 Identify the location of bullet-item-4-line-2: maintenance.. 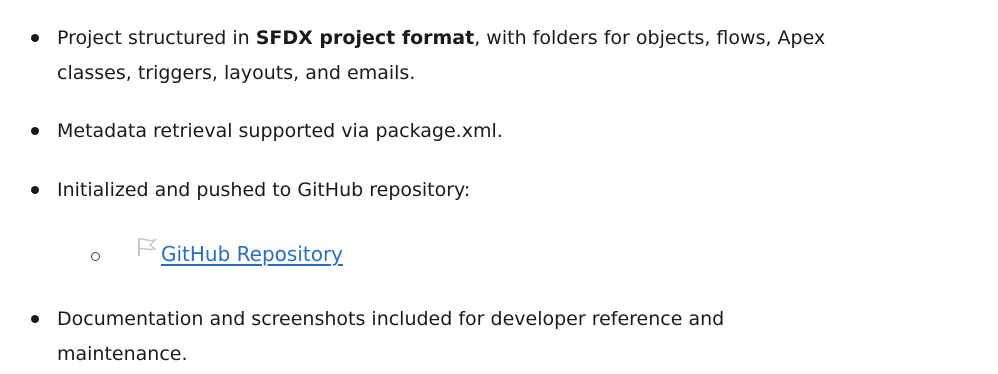
(122, 354).